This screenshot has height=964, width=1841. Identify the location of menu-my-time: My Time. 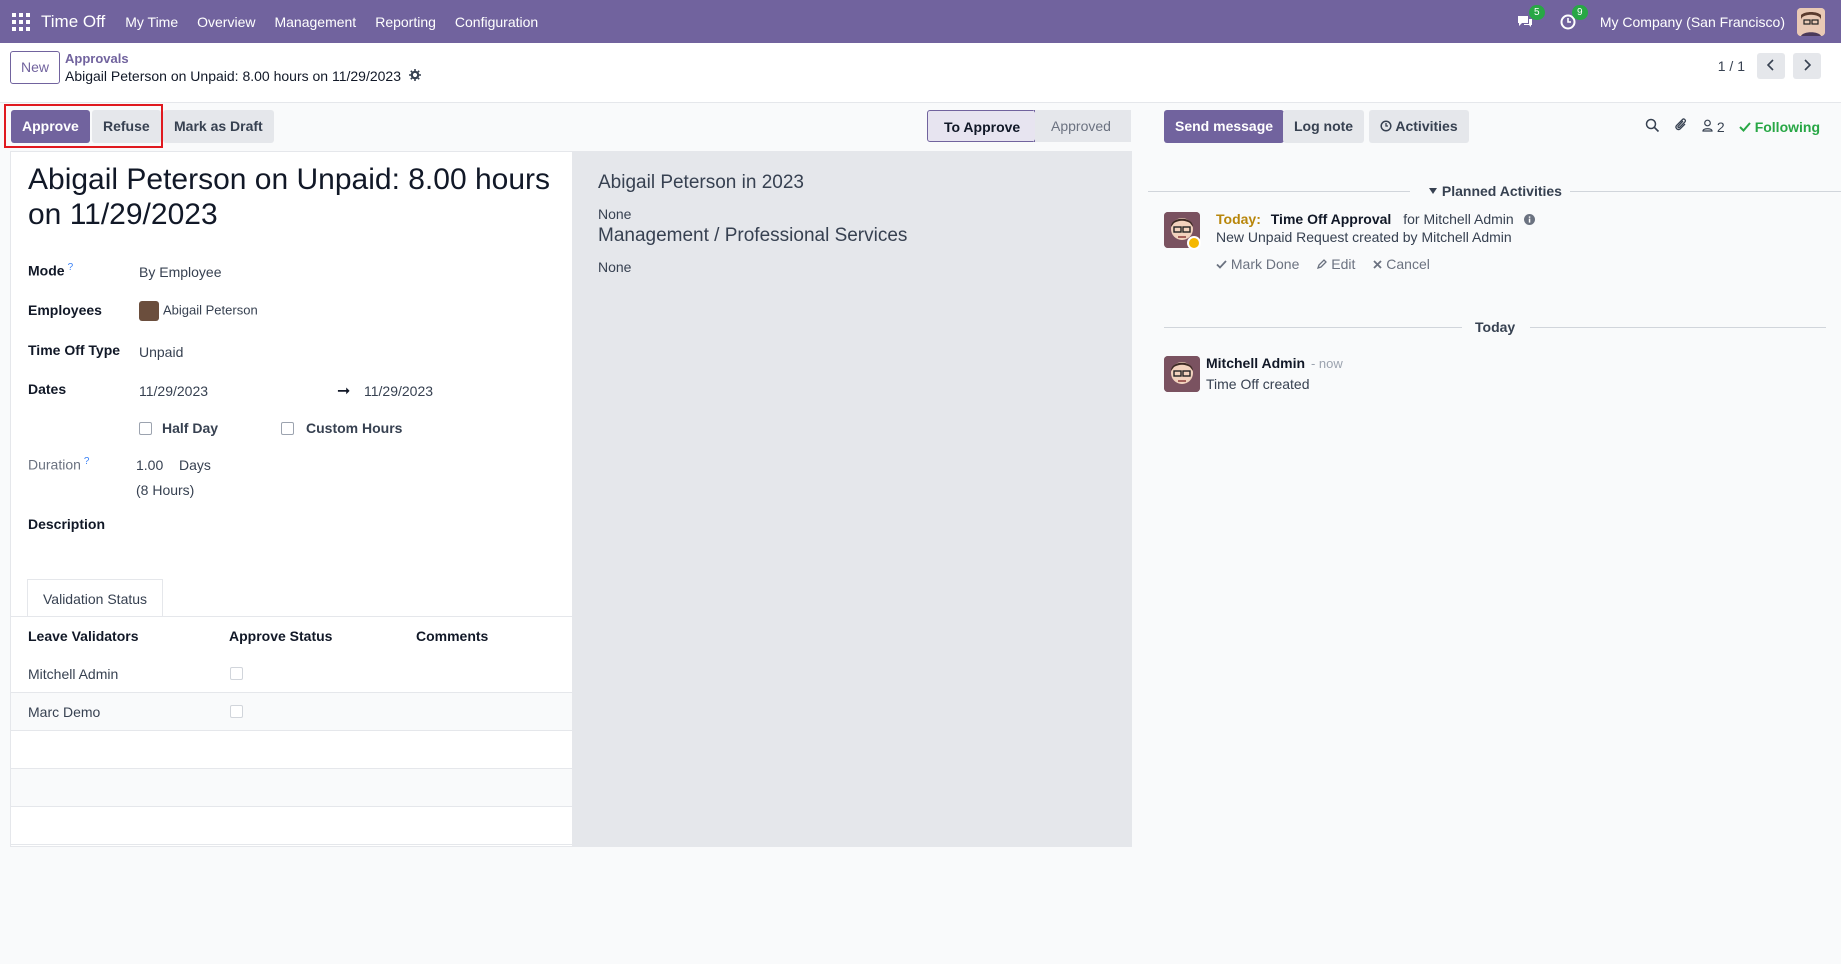
(151, 22).